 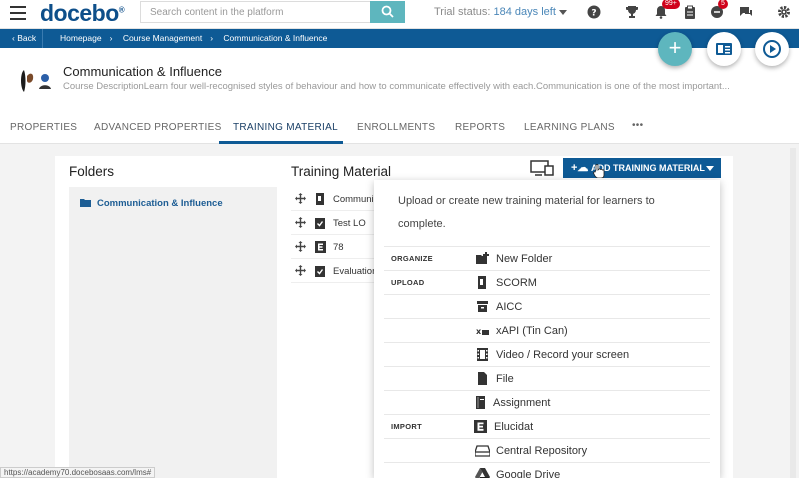 What do you see at coordinates (482, 306) in the screenshot?
I see `aicc-icon` at bounding box center [482, 306].